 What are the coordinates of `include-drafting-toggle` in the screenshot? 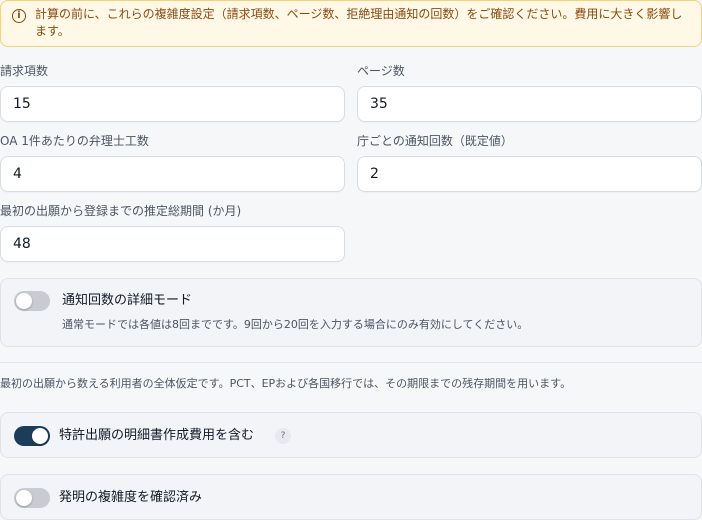 It's located at (32, 436).